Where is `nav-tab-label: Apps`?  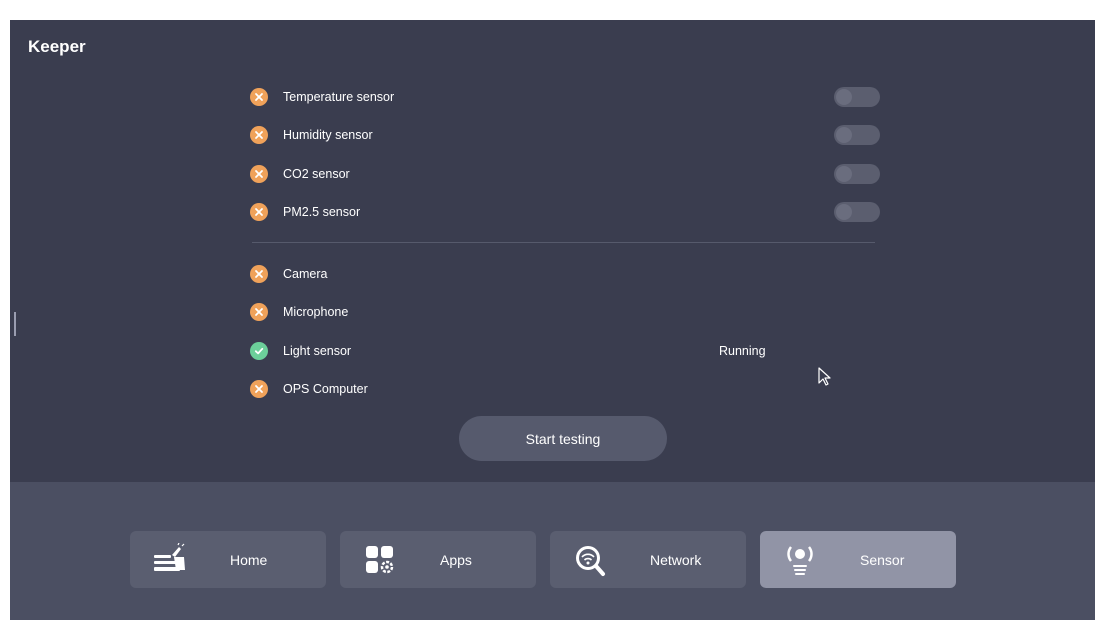
nav-tab-label: Apps is located at coordinates (456, 559).